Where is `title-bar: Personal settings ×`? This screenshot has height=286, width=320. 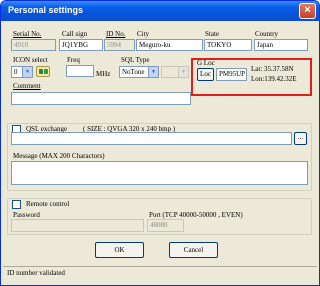
title-bar: Personal settings × is located at coordinates (160, 11).